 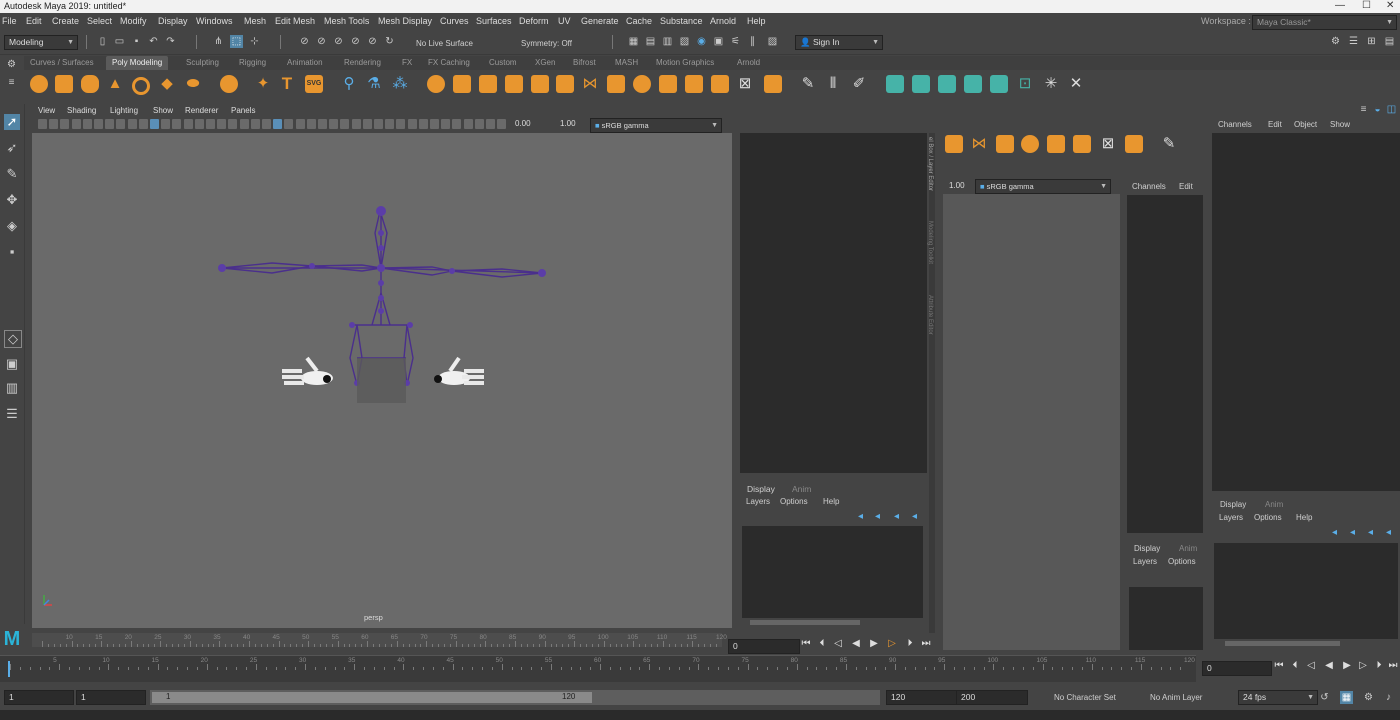 What do you see at coordinates (1391, 109) in the screenshot?
I see `help-line-icon: ◫` at bounding box center [1391, 109].